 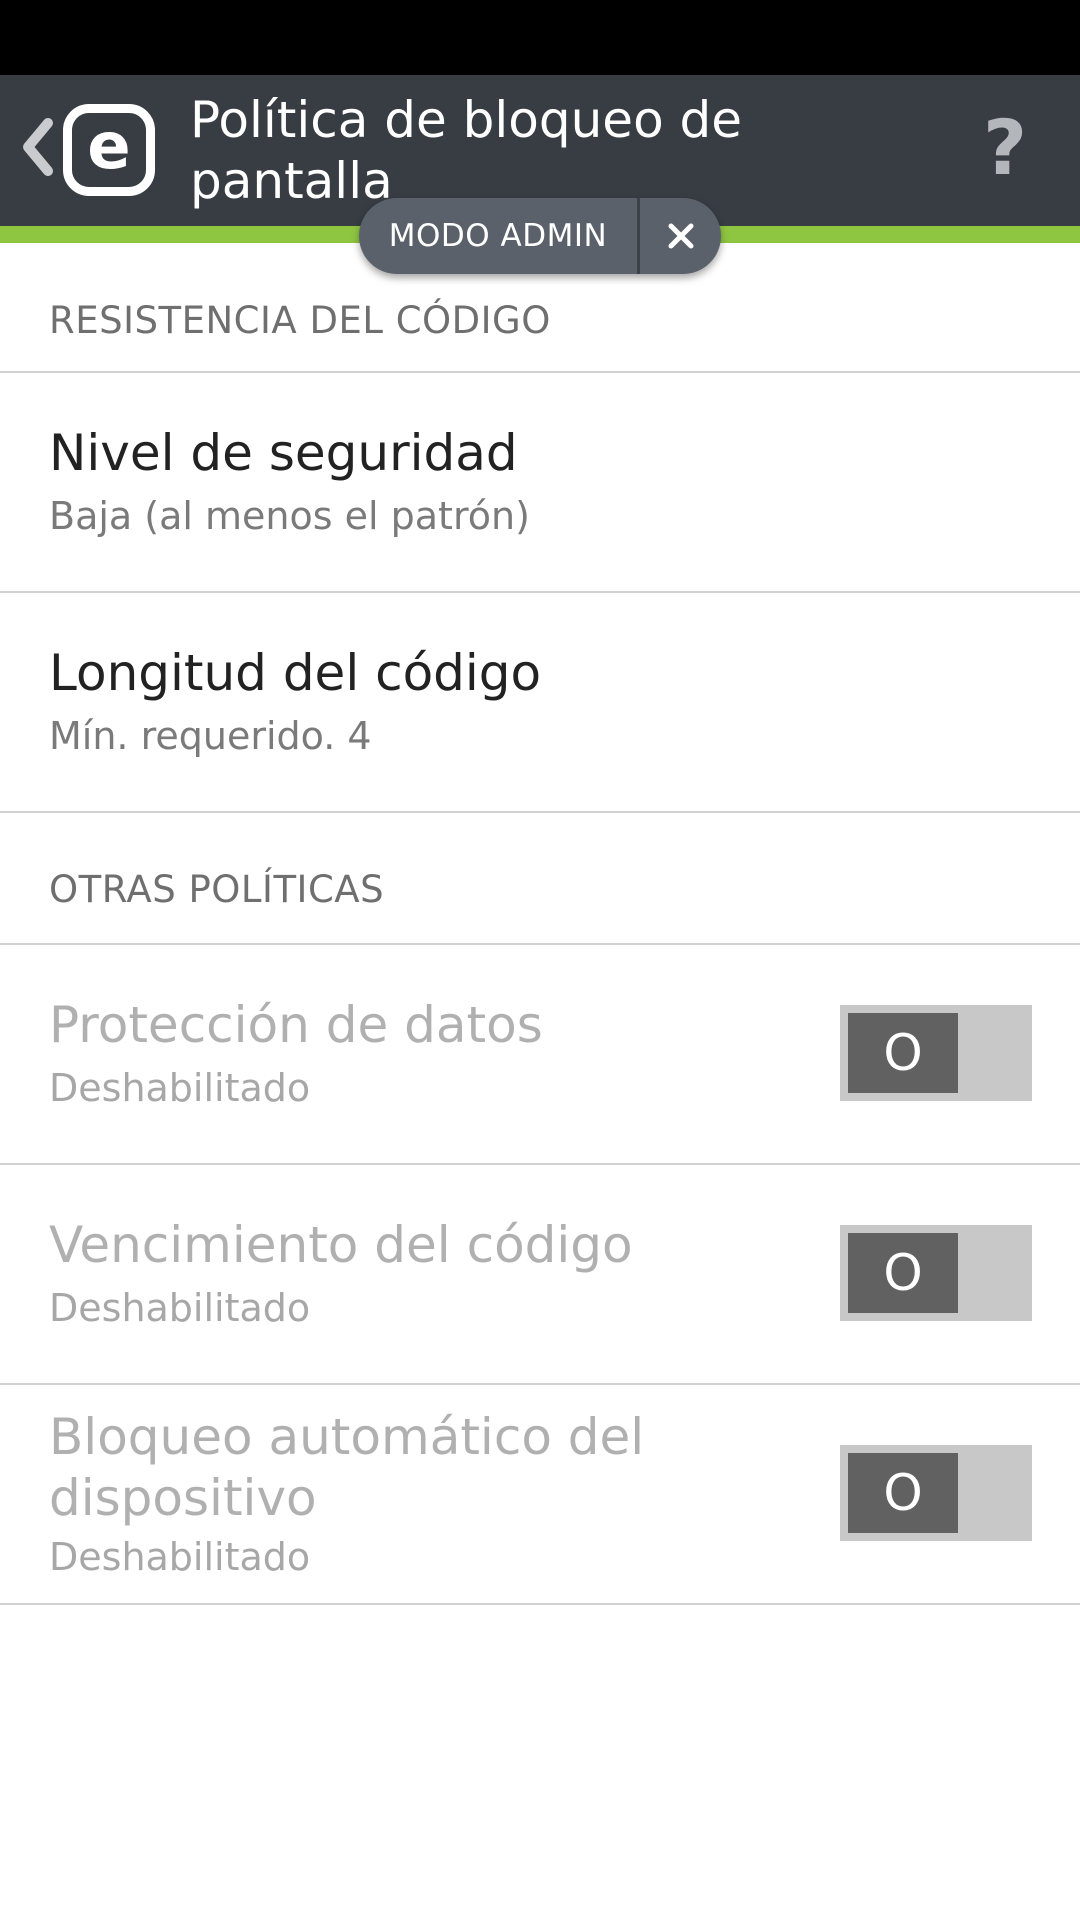 I want to click on section-header-other-policies: OTRAS POLÍTICAS, so click(x=540, y=880).